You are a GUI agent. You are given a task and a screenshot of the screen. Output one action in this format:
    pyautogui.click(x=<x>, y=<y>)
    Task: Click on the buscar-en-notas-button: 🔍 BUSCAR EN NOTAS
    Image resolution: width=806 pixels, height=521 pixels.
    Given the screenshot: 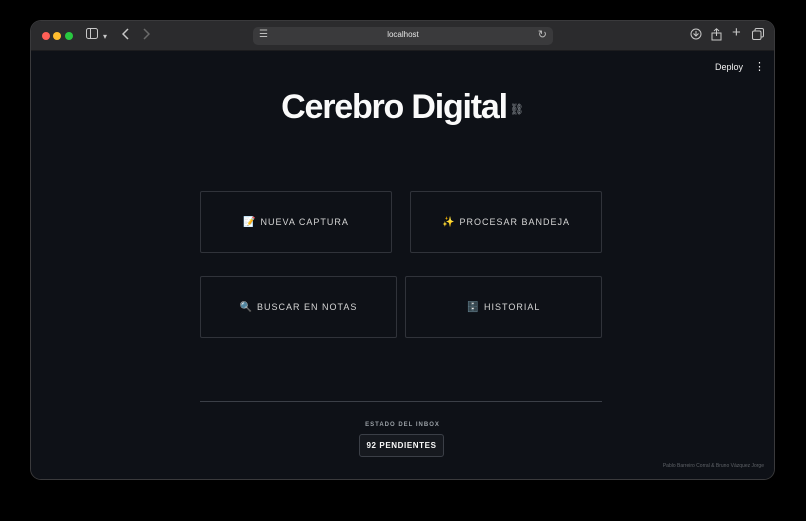 What is the action you would take?
    pyautogui.click(x=298, y=307)
    